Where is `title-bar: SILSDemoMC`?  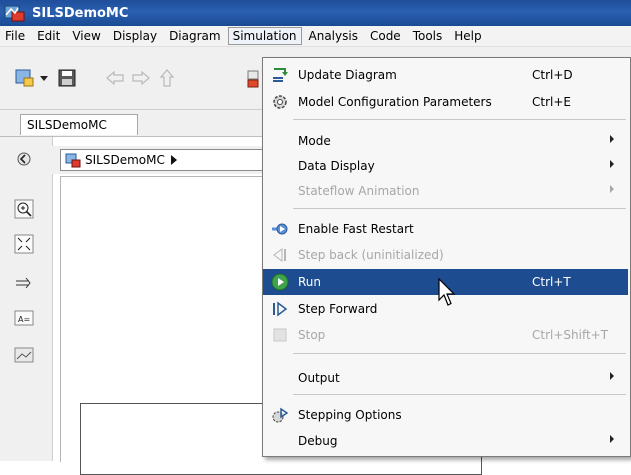
title-bar: SILSDemoMC is located at coordinates (315, 13).